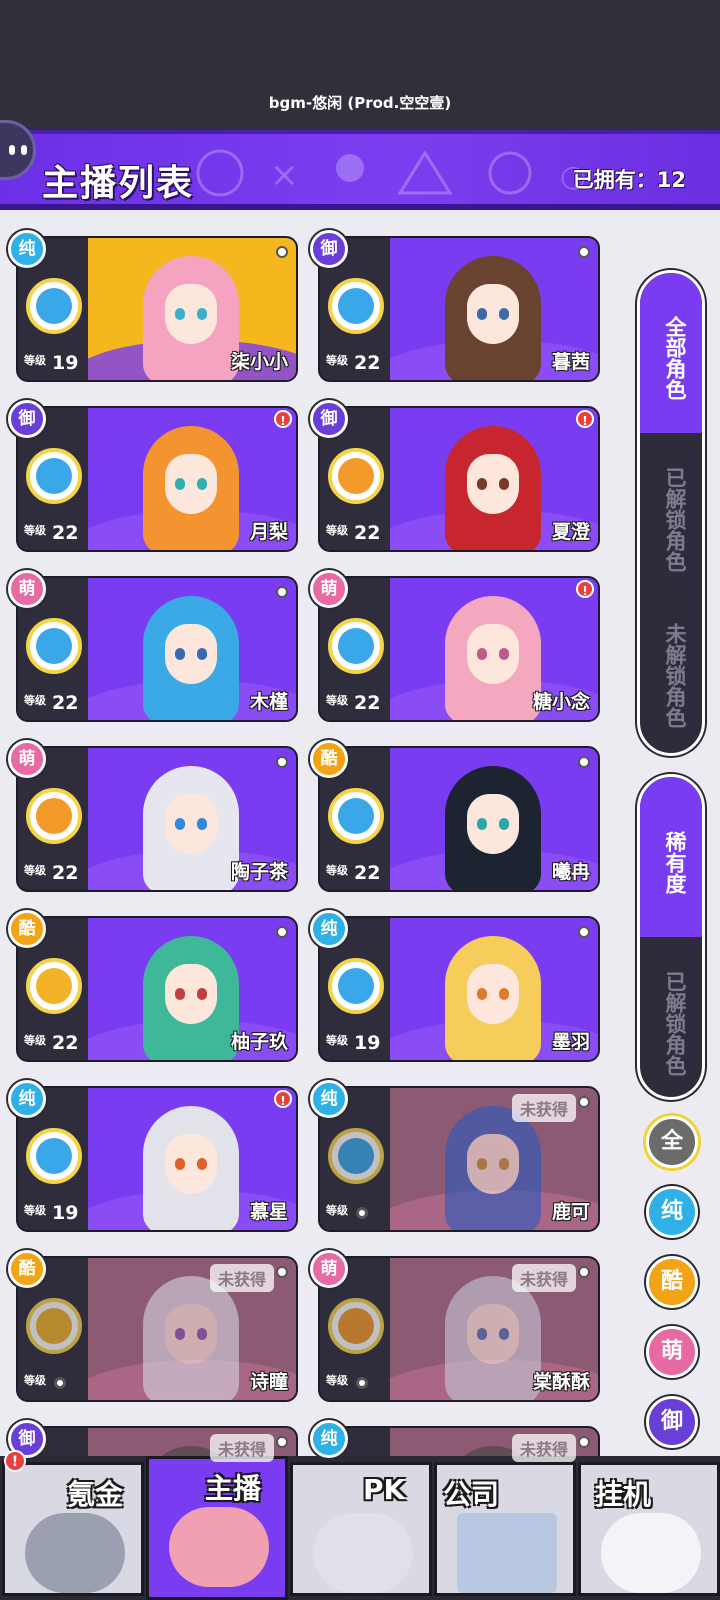 This screenshot has width=720, height=1600. What do you see at coordinates (649, 1529) in the screenshot?
I see `nav-idle: 挂机` at bounding box center [649, 1529].